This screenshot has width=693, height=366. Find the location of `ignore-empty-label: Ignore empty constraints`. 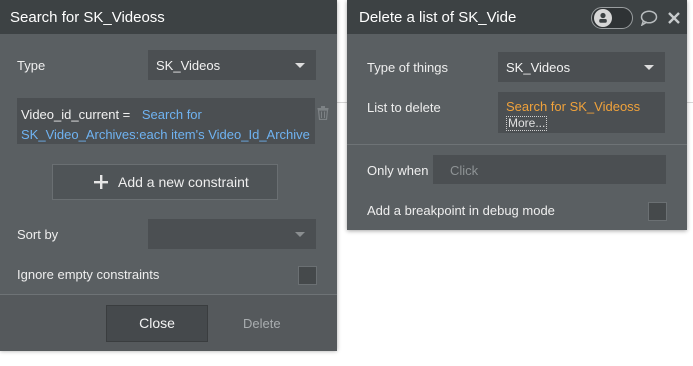

ignore-empty-label: Ignore empty constraints is located at coordinates (88, 274).